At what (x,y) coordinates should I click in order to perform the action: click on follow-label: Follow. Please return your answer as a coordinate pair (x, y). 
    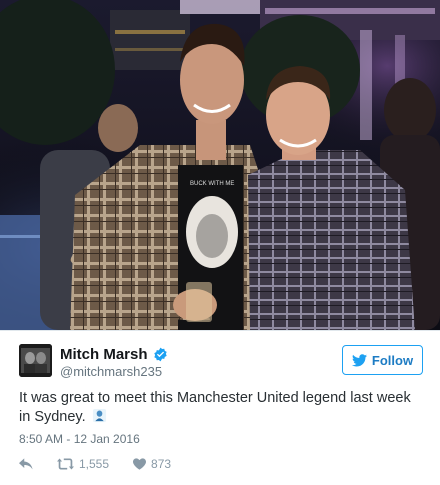
    Looking at the image, I should click on (392, 360).